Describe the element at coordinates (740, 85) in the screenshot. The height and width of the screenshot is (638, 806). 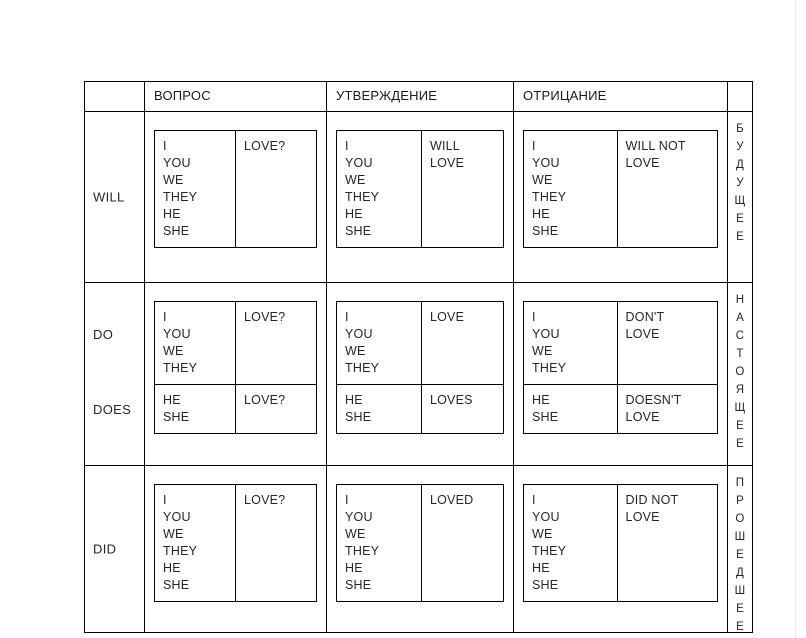
I see `header-time-label` at that location.